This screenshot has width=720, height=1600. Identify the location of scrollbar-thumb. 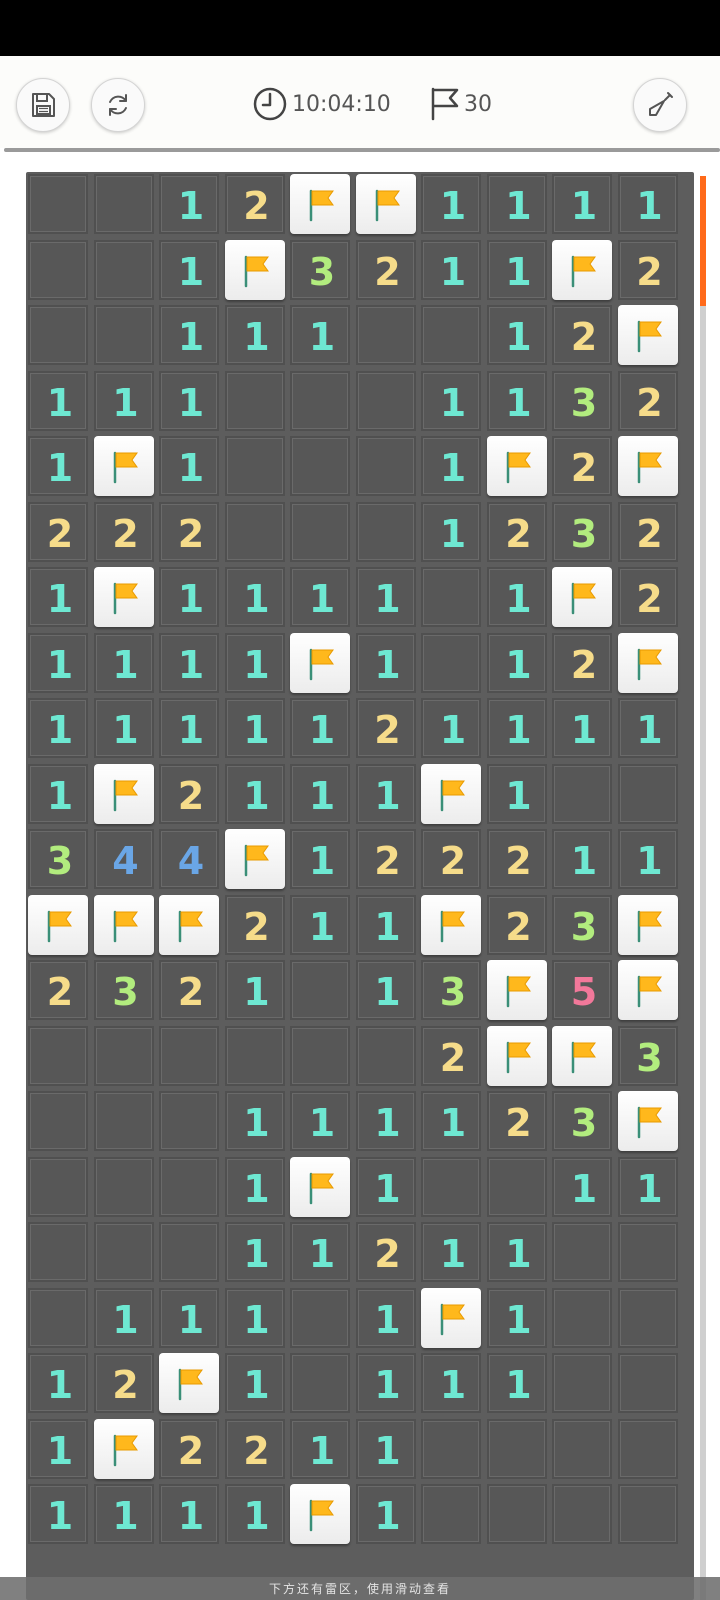
(703, 241).